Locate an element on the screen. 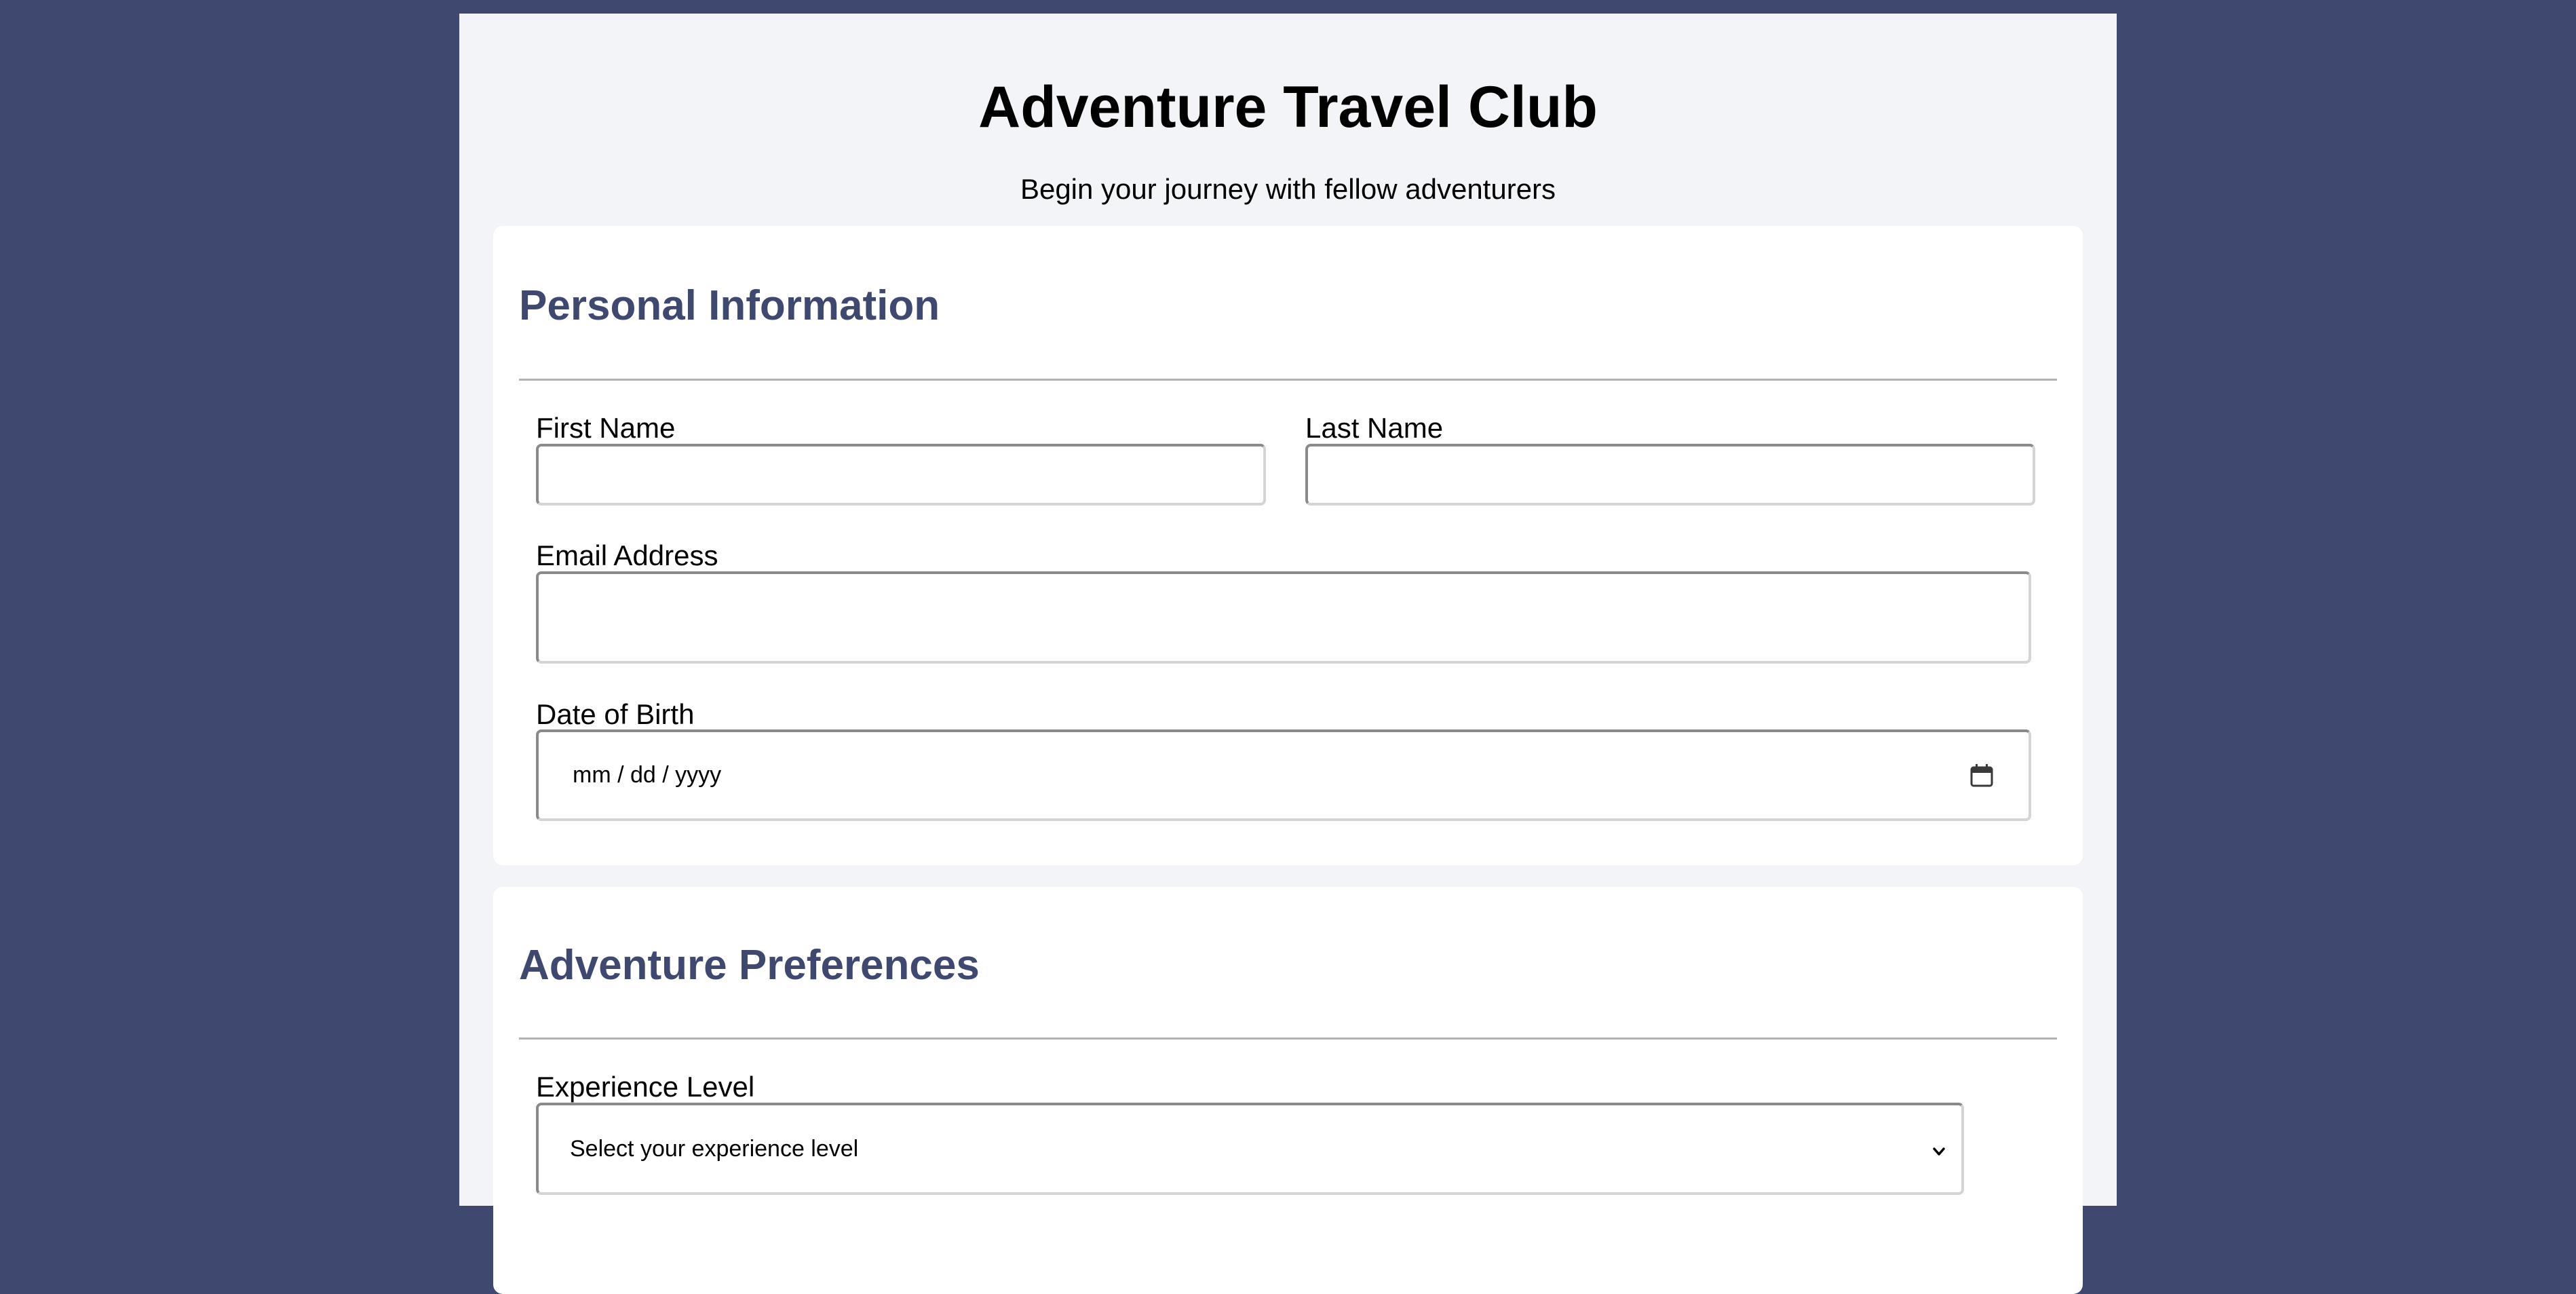 The width and height of the screenshot is (2576, 1294). email-label: Email Address is located at coordinates (627, 555).